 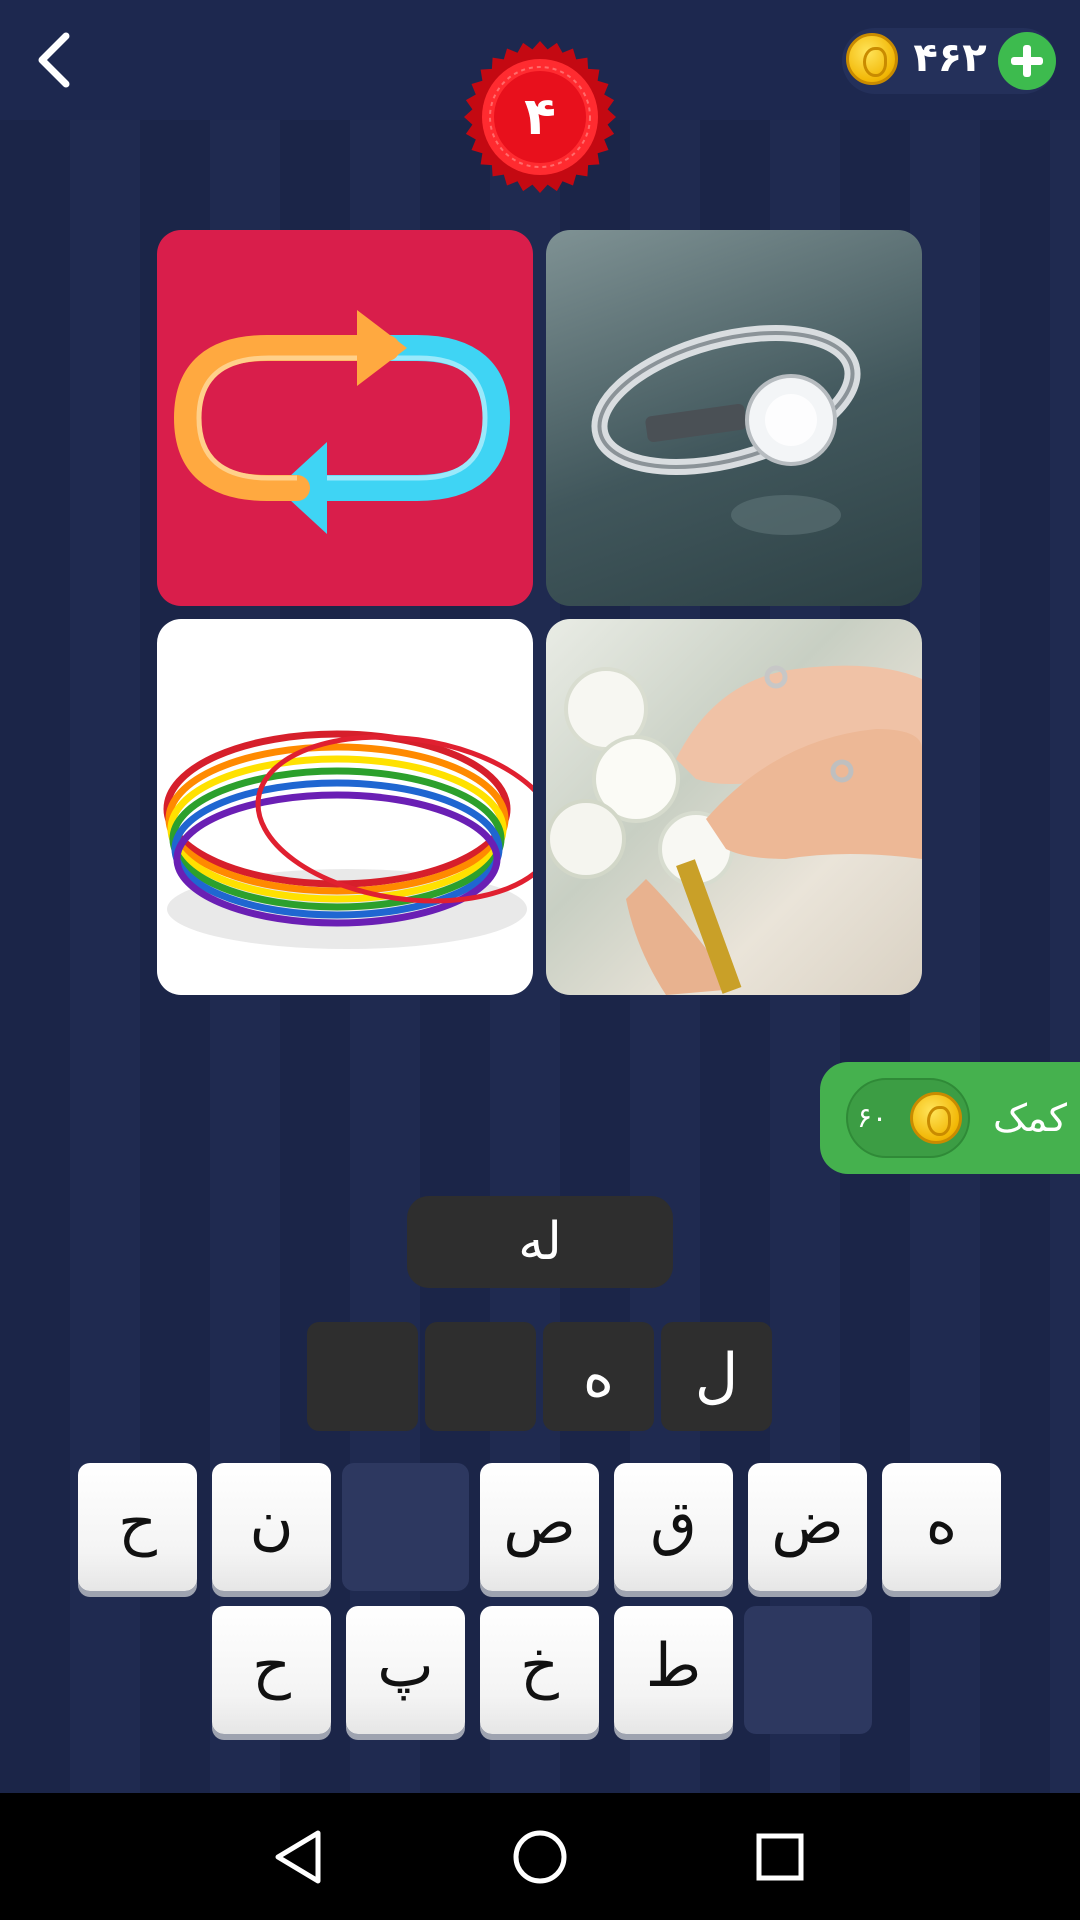 I want to click on wedding-hands-image, so click(x=734, y=807).